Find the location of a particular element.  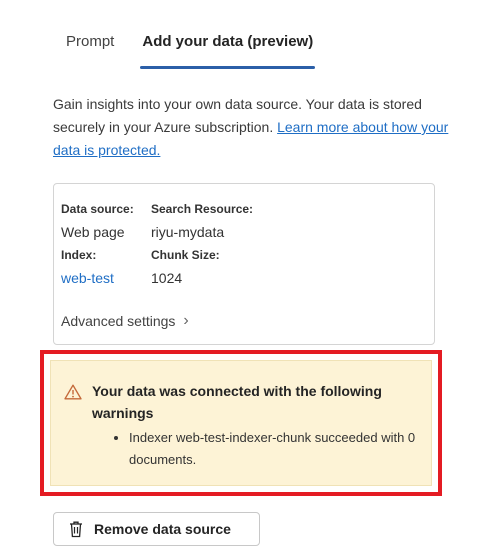

advanced-settings-link: Advanced settings › is located at coordinates (125, 321).